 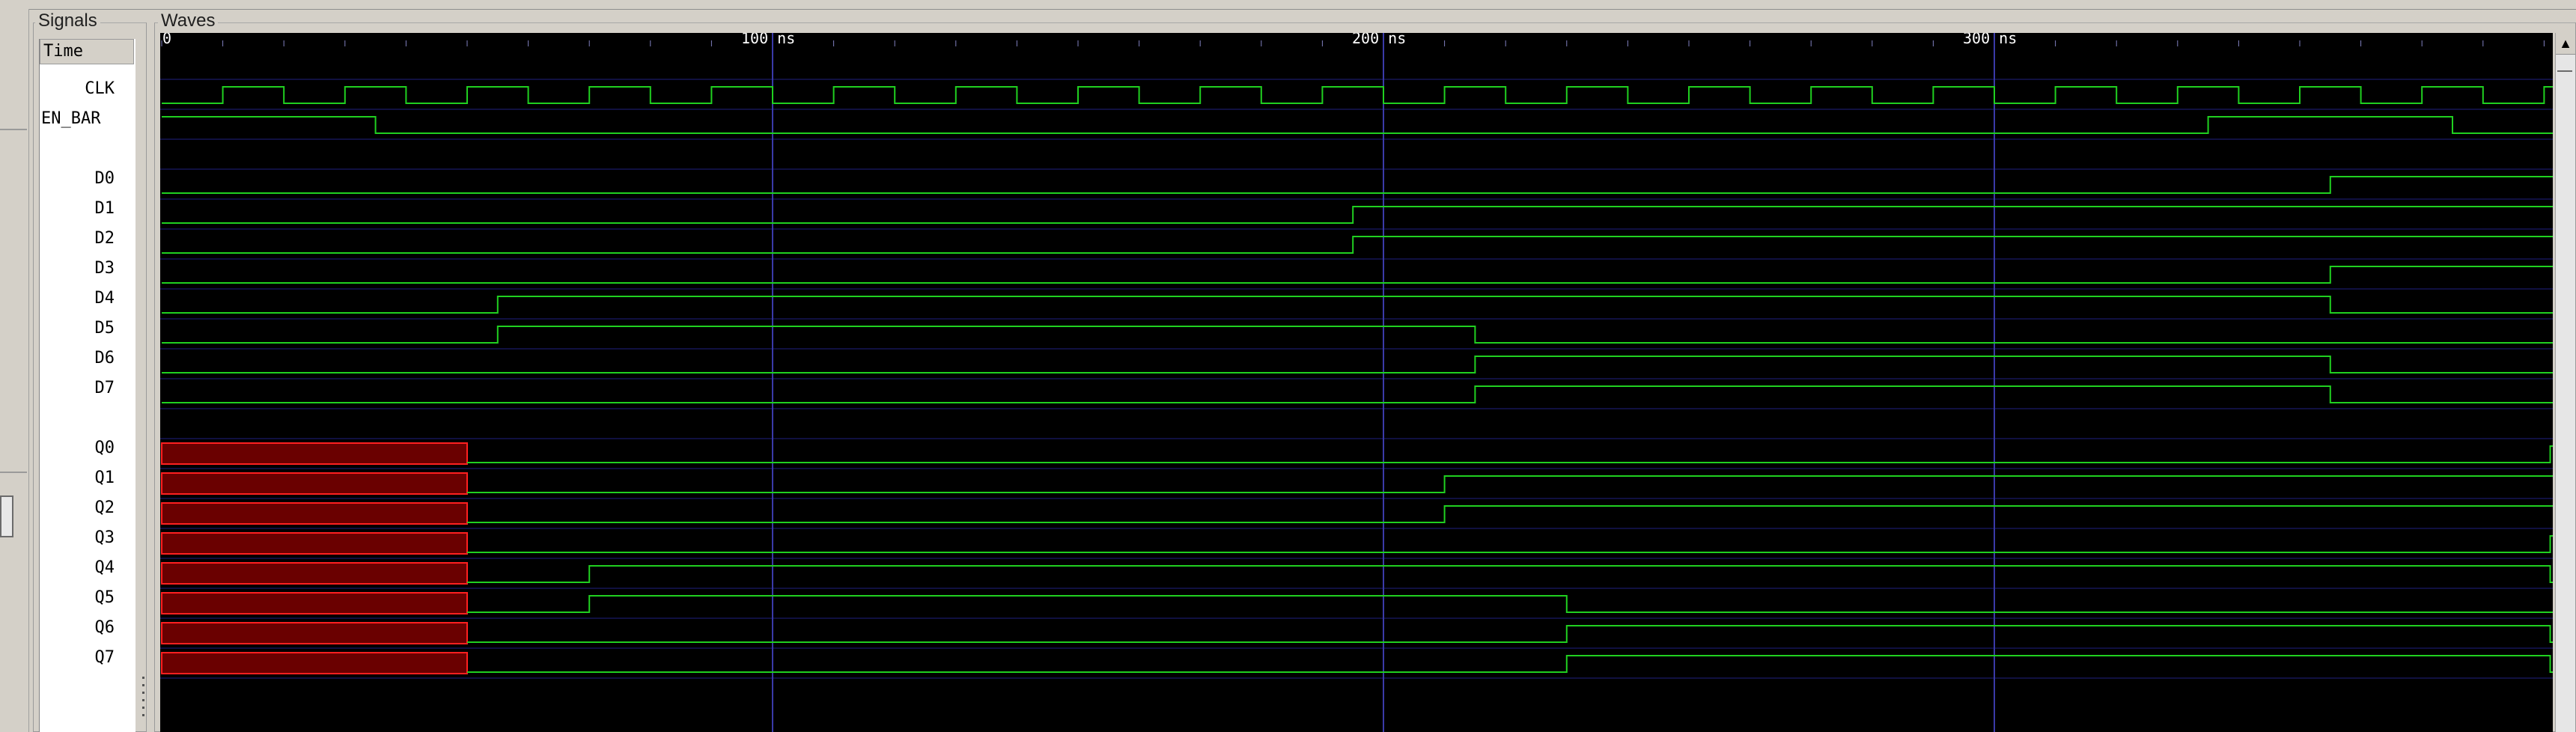 I want to click on signal-name-d5: D5, so click(x=77, y=328).